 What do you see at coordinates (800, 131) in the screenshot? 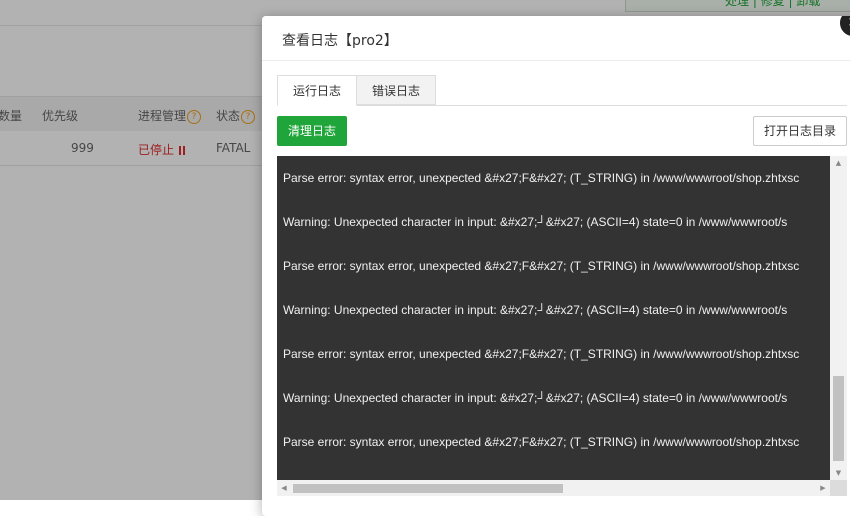
I see `open-log-directory-button: 打开日志目录` at bounding box center [800, 131].